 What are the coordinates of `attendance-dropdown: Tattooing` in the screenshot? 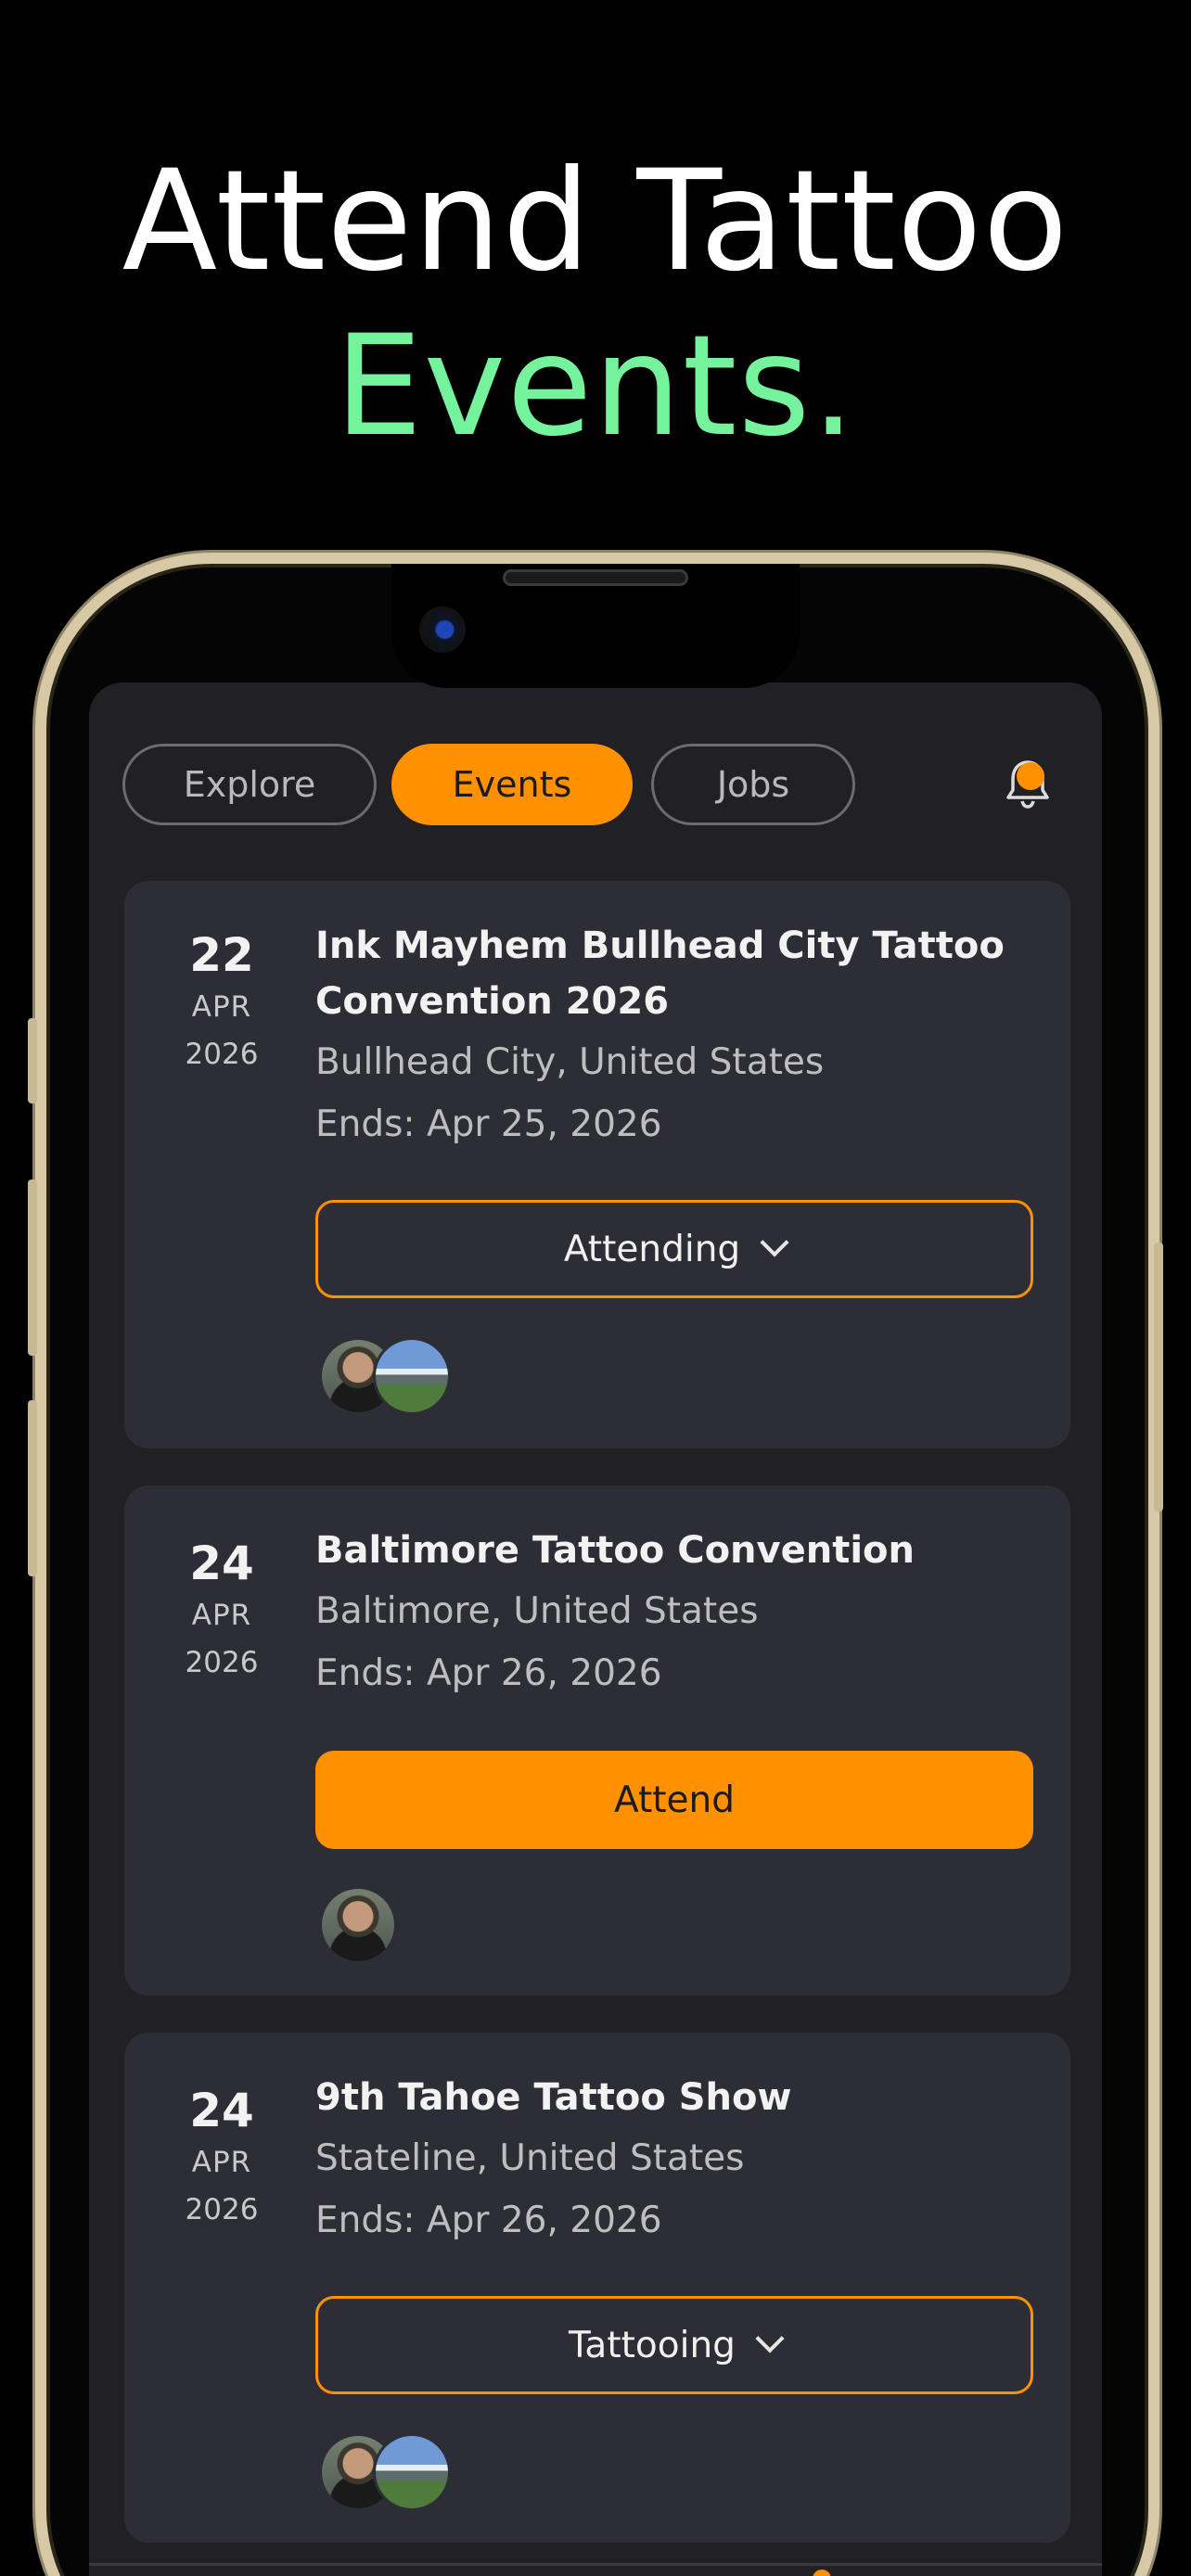 It's located at (674, 2345).